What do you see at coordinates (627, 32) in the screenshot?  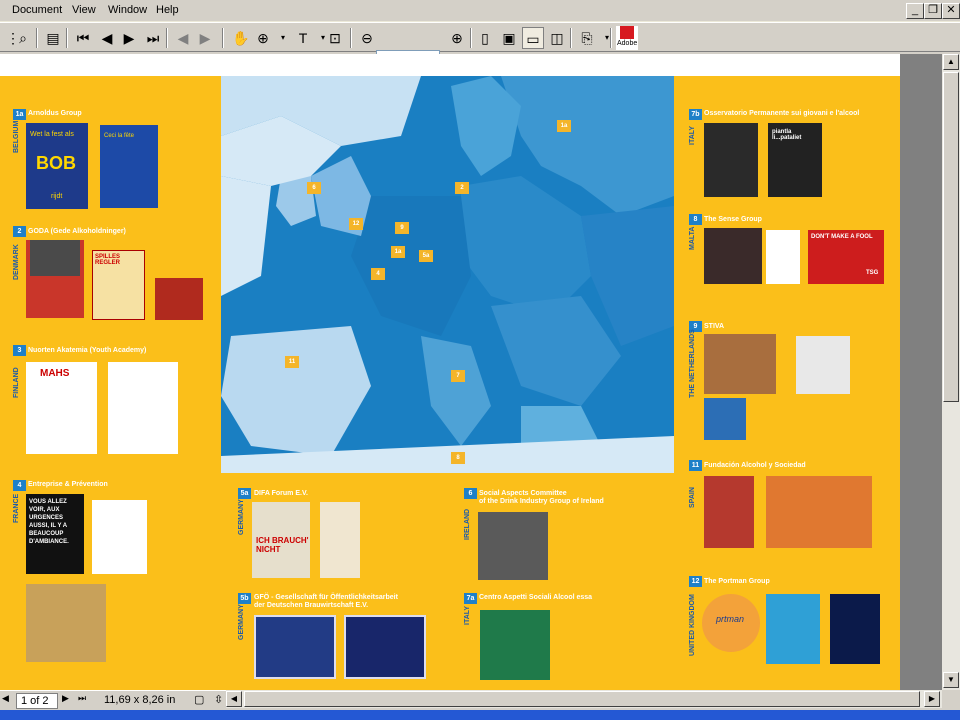 I see `adobe-logo-icon` at bounding box center [627, 32].